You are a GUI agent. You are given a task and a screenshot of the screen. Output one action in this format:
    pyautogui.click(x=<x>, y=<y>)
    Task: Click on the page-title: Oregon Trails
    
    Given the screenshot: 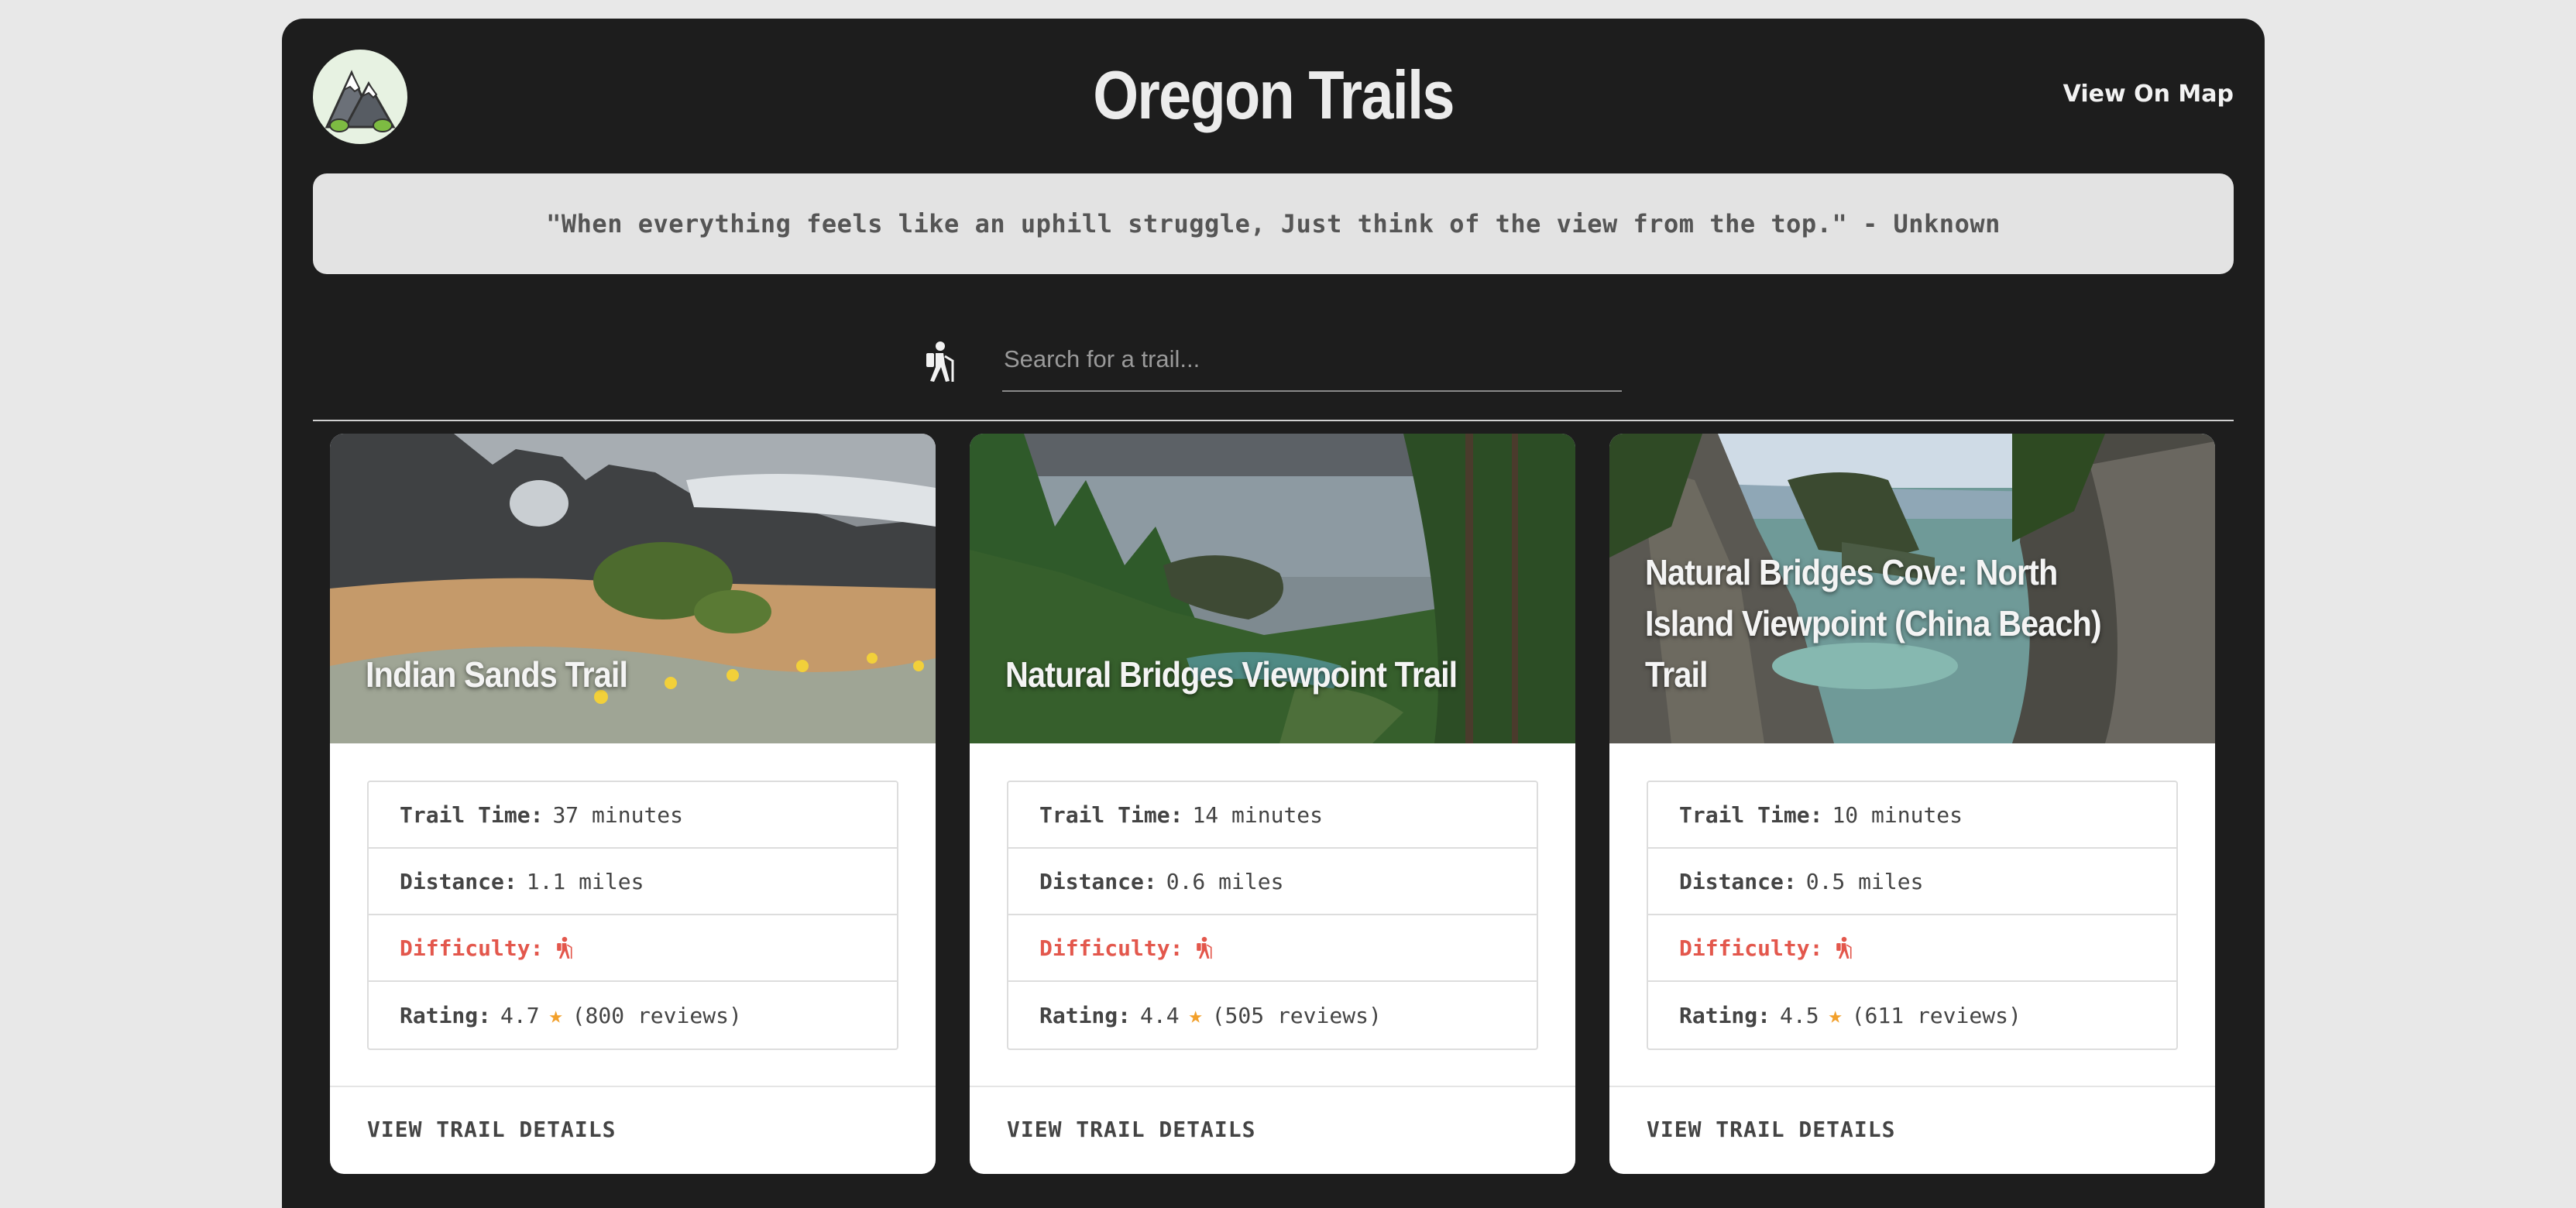 What is the action you would take?
    pyautogui.click(x=1274, y=95)
    